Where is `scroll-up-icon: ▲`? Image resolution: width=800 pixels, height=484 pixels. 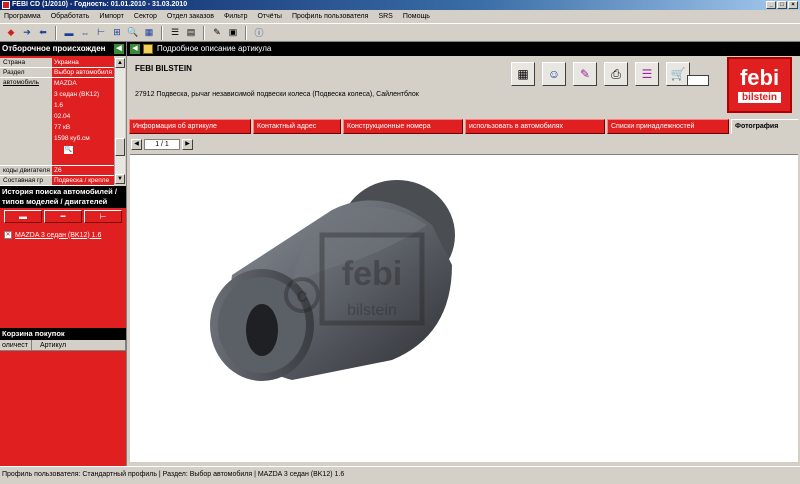 scroll-up-icon: ▲ is located at coordinates (120, 63).